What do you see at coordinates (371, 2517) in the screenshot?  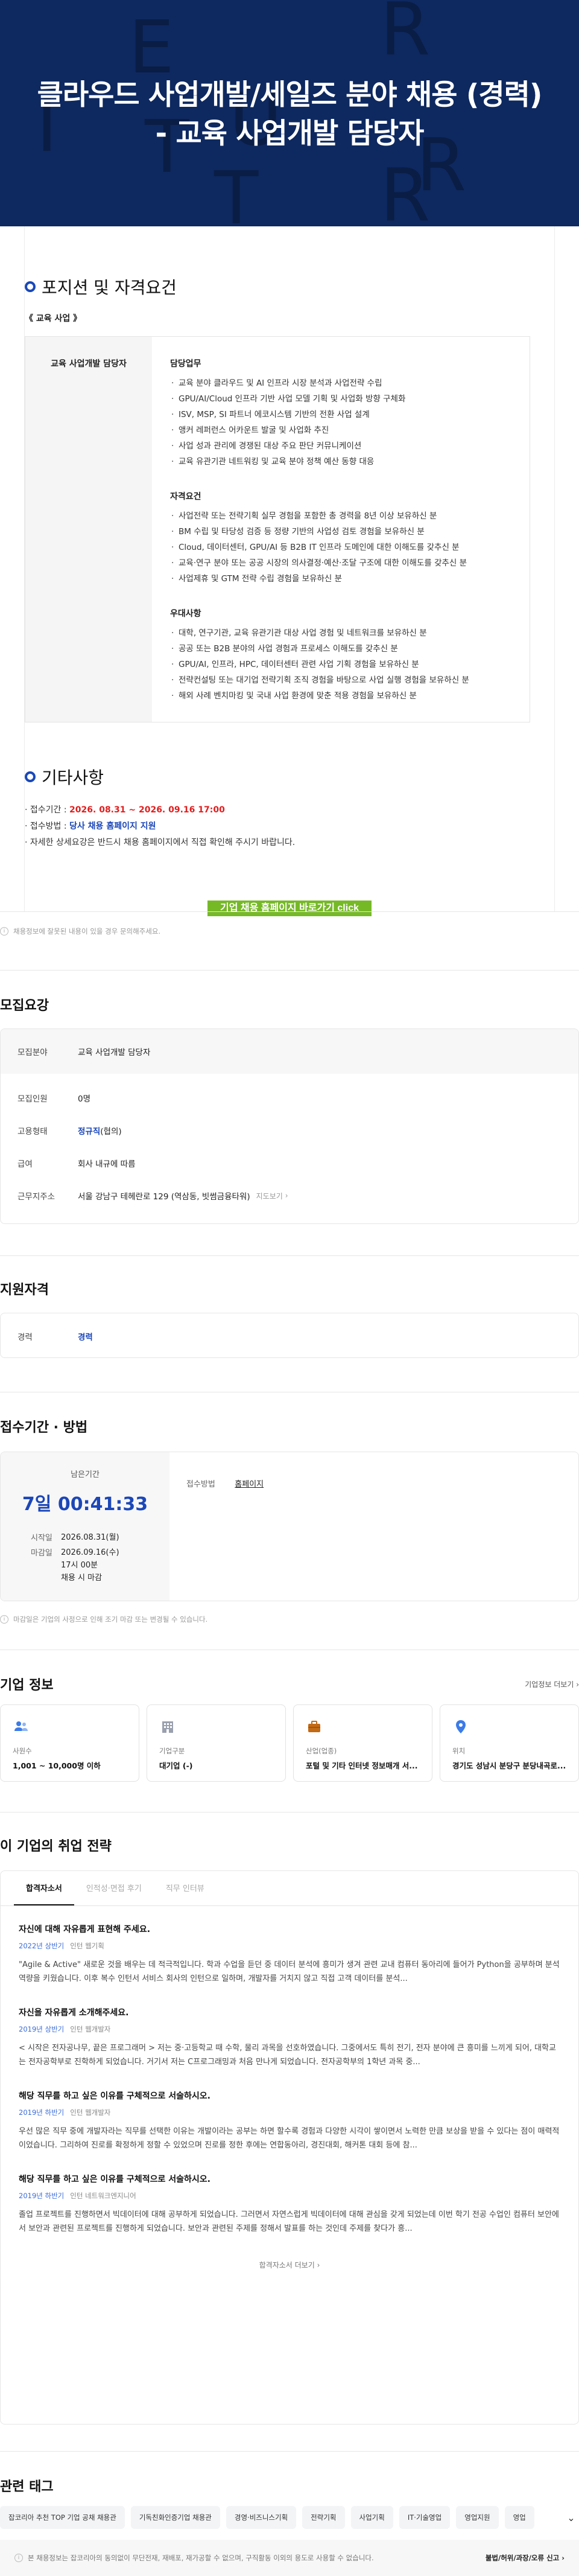 I see `tag: 사업기획` at bounding box center [371, 2517].